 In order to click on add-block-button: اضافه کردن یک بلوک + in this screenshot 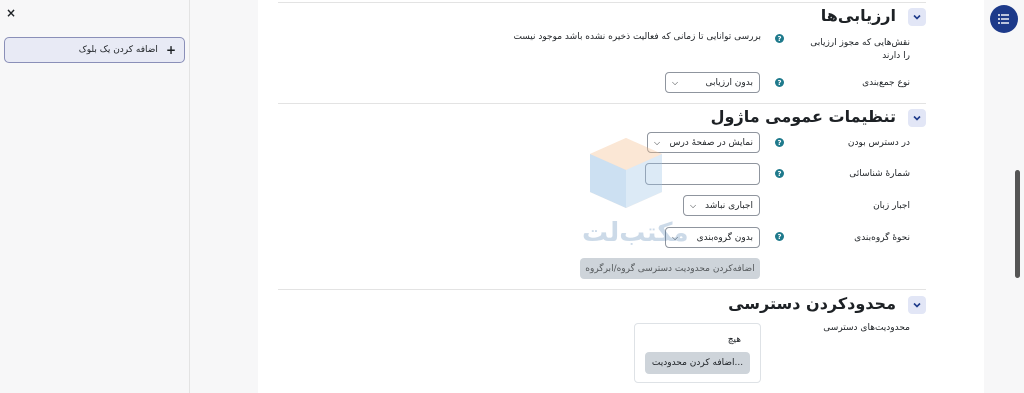, I will do `click(94, 50)`.